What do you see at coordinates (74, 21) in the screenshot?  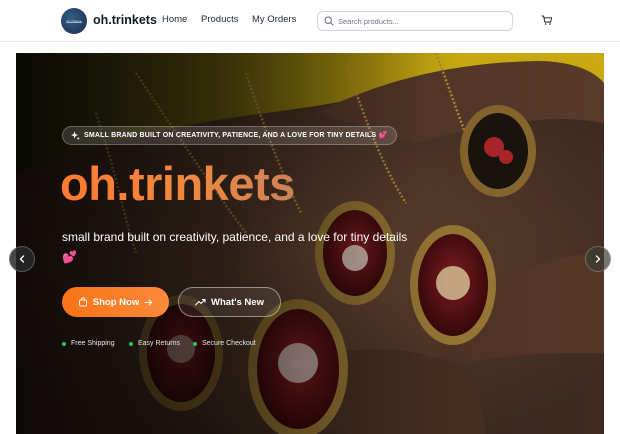 I see `brand-logo: oh.trinkets` at bounding box center [74, 21].